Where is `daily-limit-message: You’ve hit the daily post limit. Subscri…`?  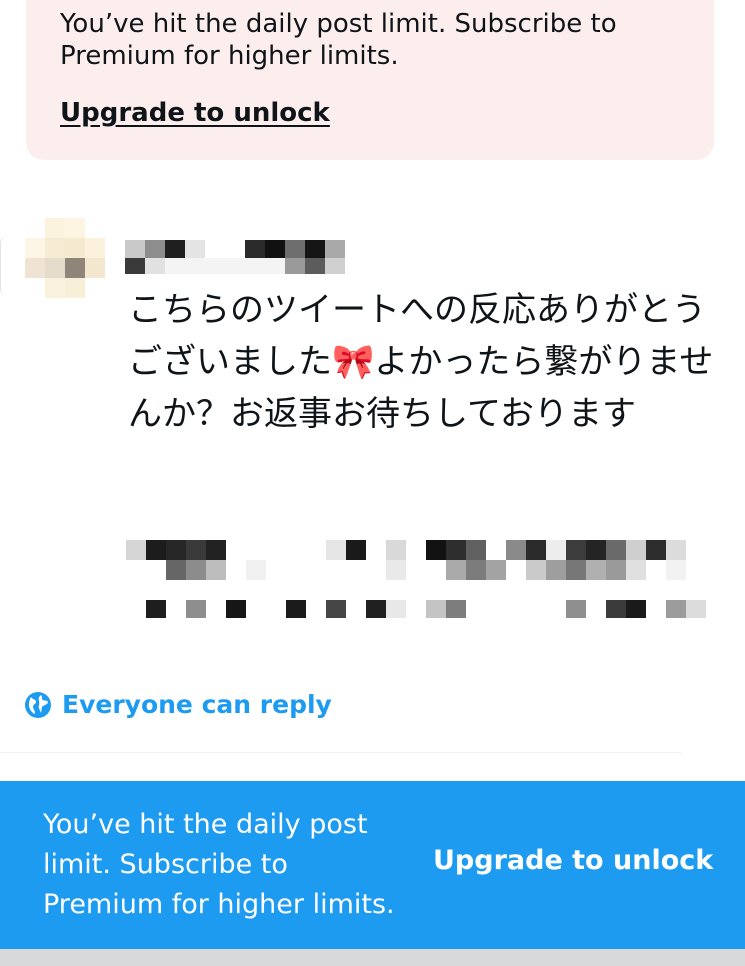
daily-limit-message: You’ve hit the daily post limit. Subscri… is located at coordinates (338, 40).